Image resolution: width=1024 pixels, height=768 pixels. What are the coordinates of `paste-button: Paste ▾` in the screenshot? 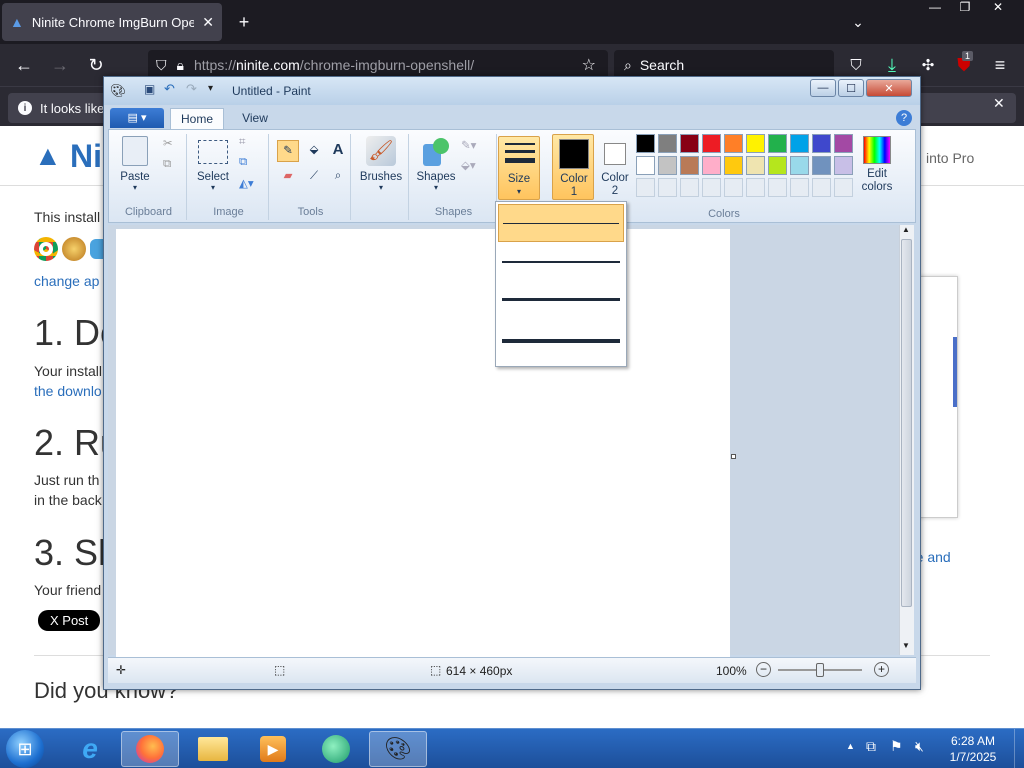 It's located at (135, 164).